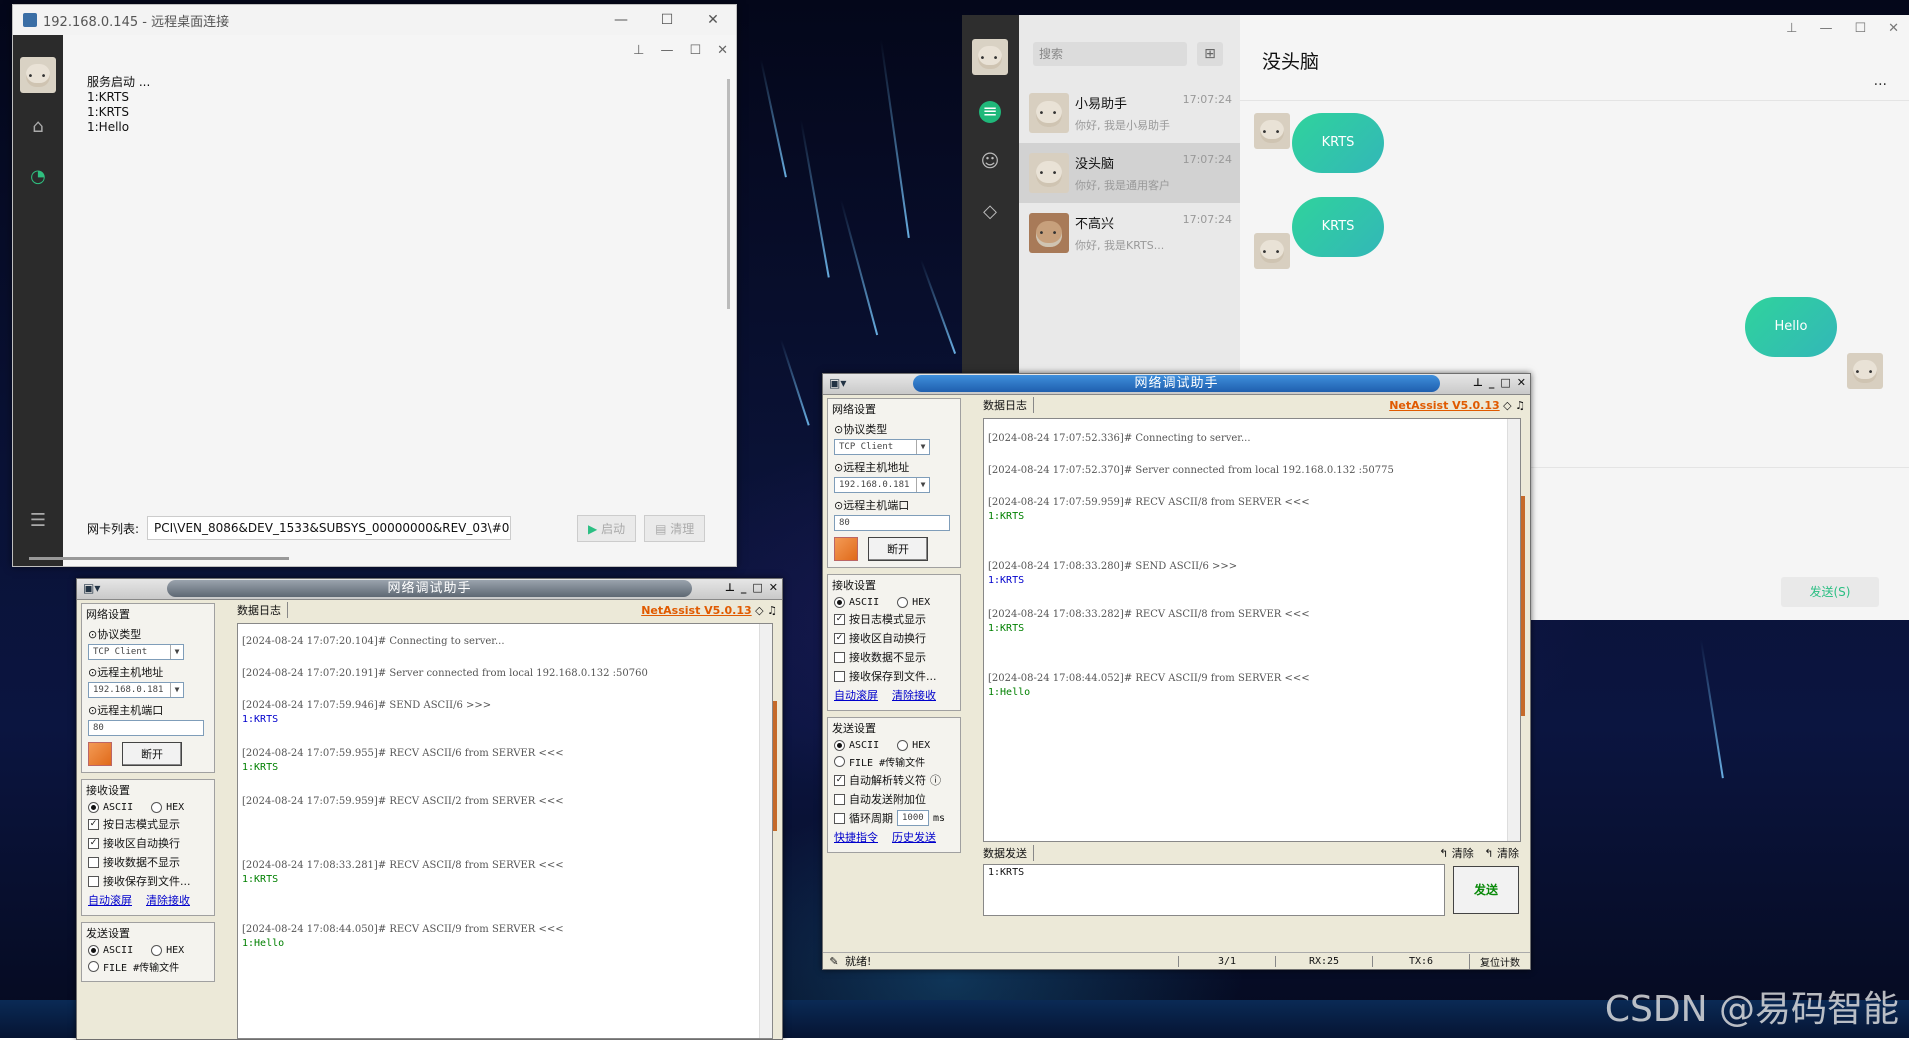  What do you see at coordinates (990, 112) in the screenshot?
I see `chat-icon: ≡` at bounding box center [990, 112].